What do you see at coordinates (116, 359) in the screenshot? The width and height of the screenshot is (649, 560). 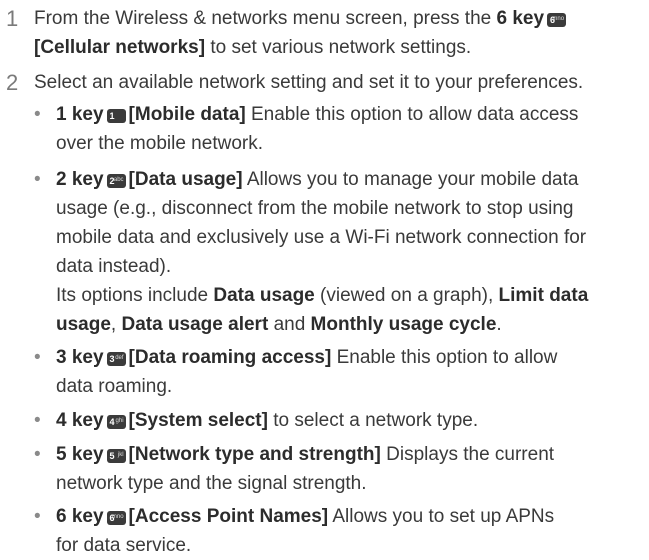 I see `keypad-3-icon: 3 def` at bounding box center [116, 359].